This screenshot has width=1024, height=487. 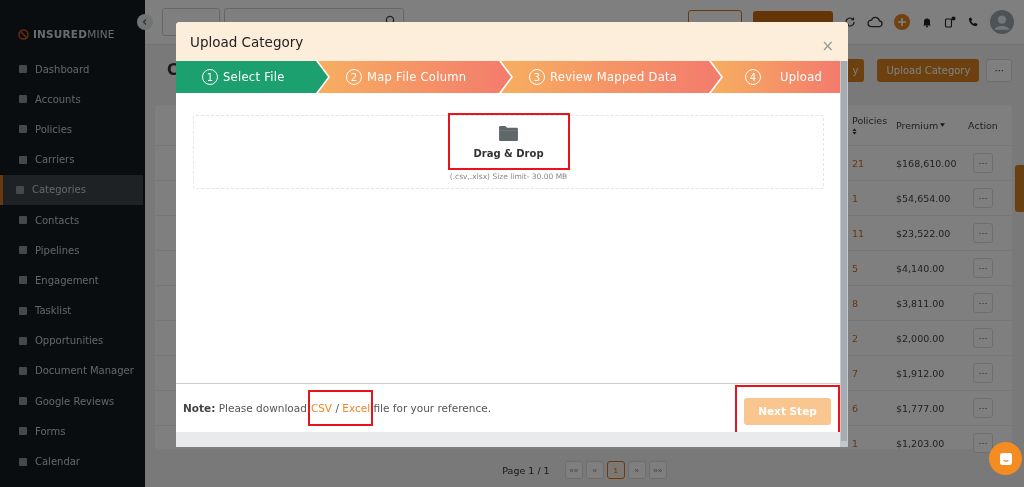 What do you see at coordinates (508, 133) in the screenshot?
I see `folder-icon` at bounding box center [508, 133].